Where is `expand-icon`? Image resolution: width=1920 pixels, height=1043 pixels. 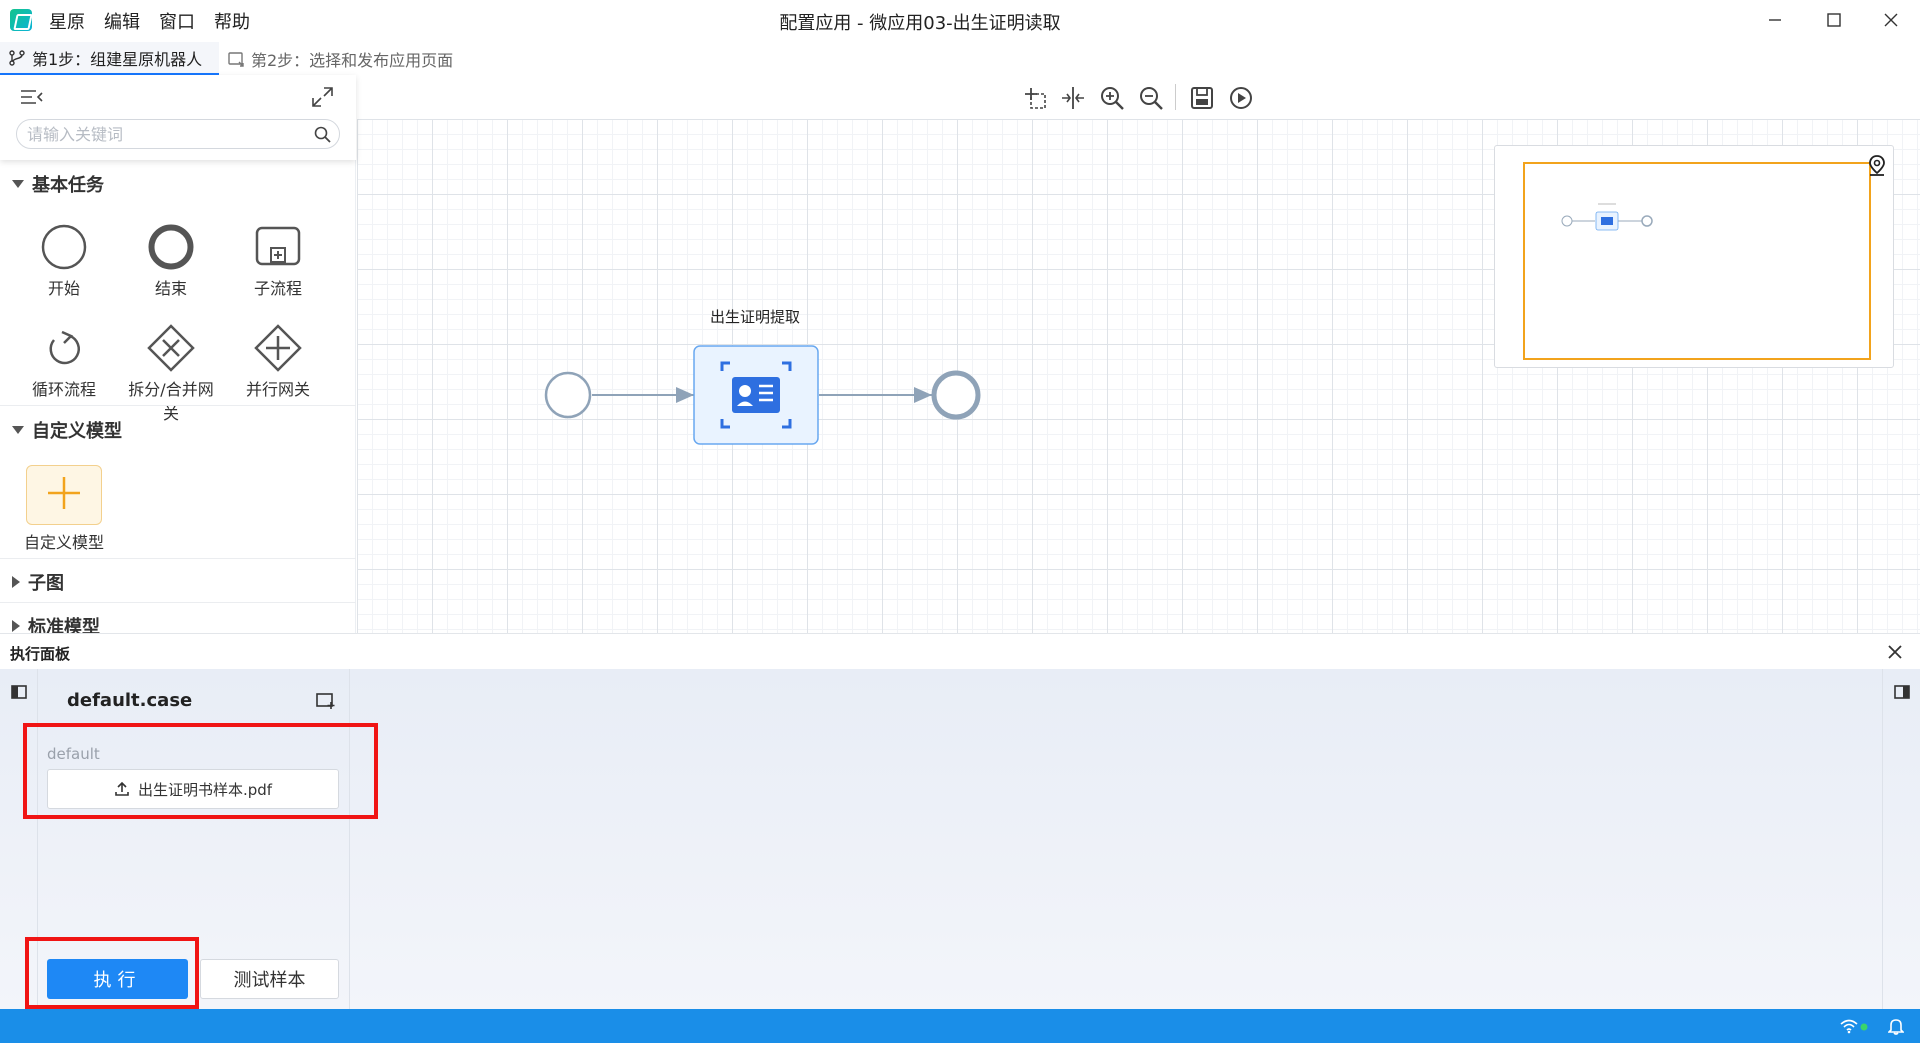
expand-icon is located at coordinates (323, 97).